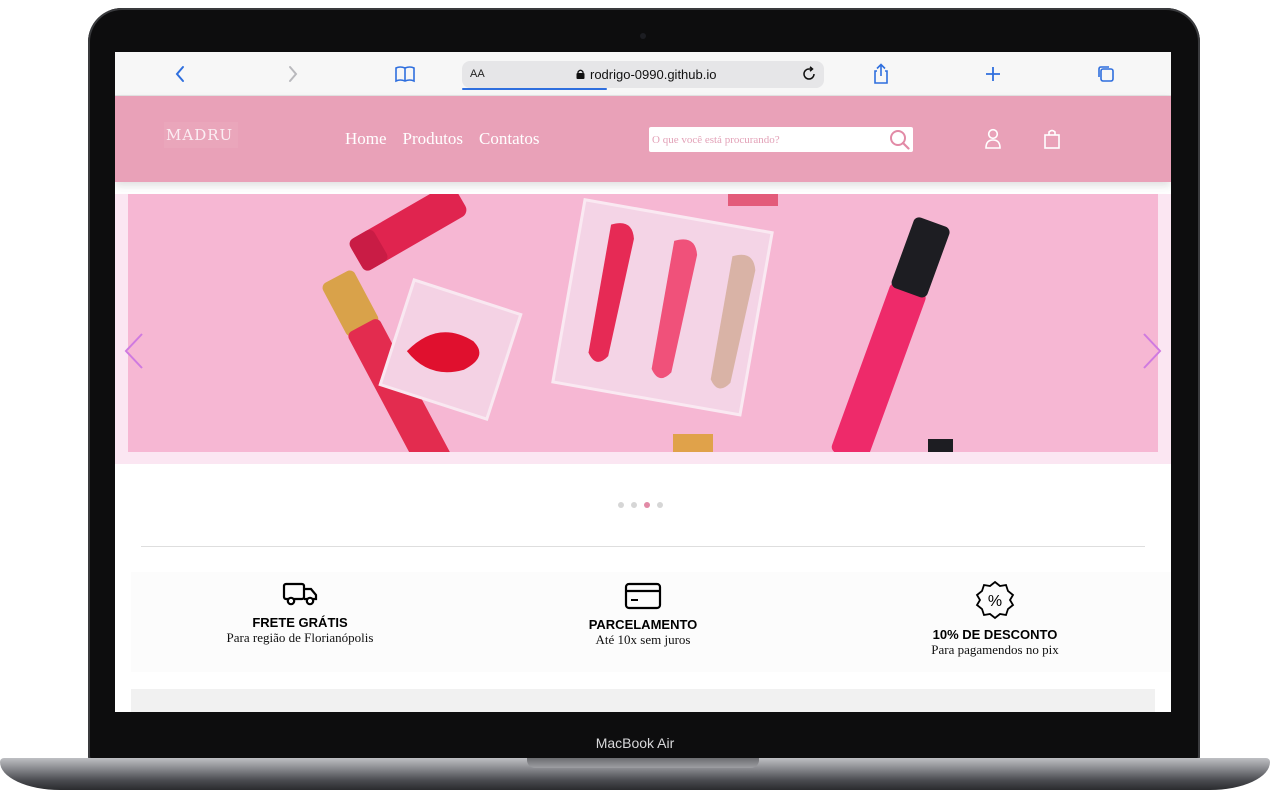 This screenshot has width=1270, height=800. I want to click on url-text: rodrigo-0990.github.io, so click(653, 74).